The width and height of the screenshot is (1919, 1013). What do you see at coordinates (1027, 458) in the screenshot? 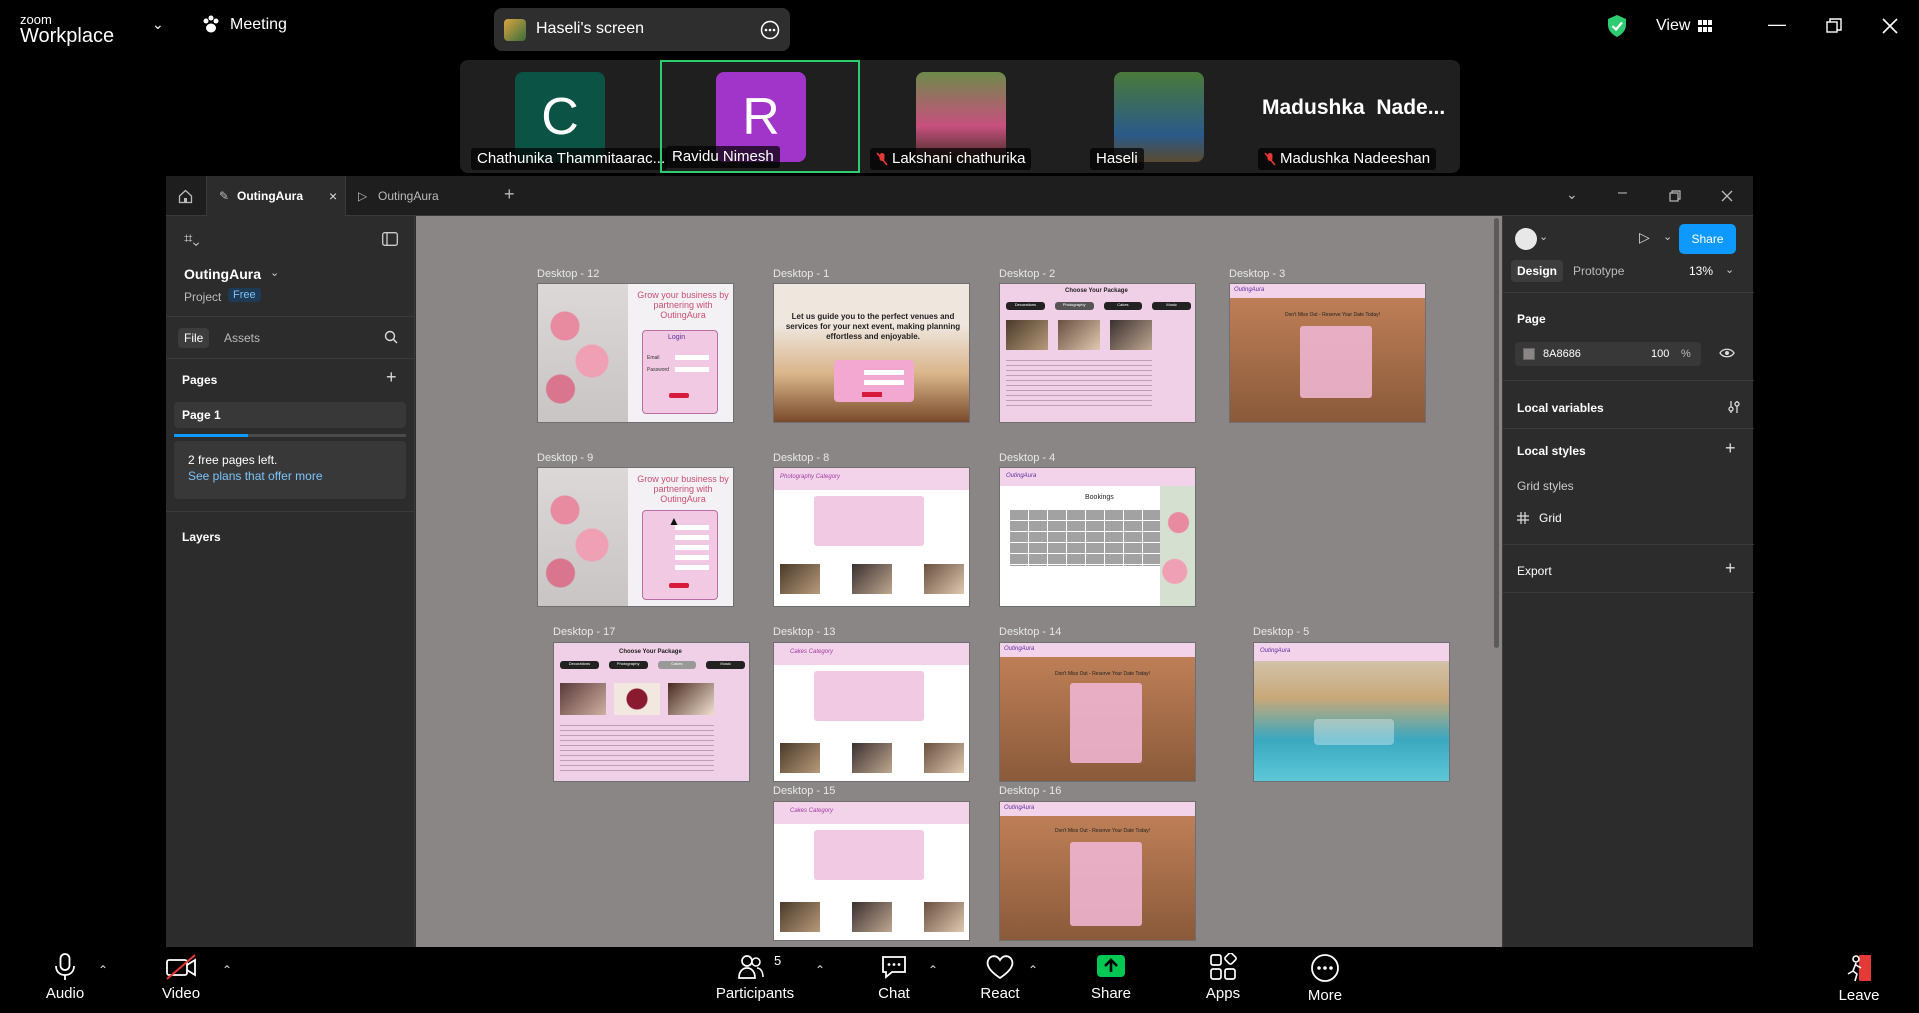
I see `frame-label: Desktop - 4` at bounding box center [1027, 458].